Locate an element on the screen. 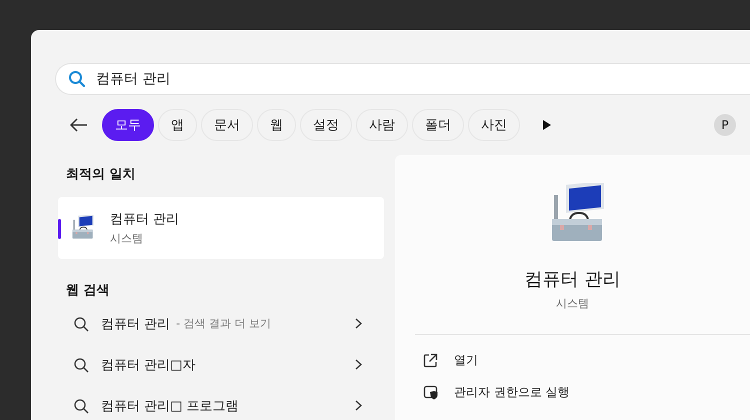 This screenshot has height=420, width=750. section-heading: 최적의 일치 is located at coordinates (101, 175).